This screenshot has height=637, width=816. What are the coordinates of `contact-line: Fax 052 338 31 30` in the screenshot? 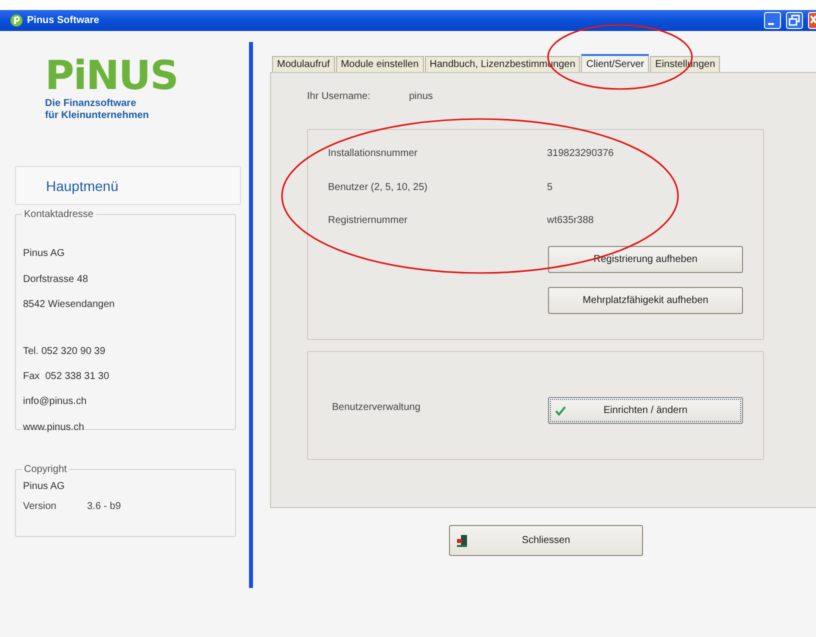 It's located at (66, 377).